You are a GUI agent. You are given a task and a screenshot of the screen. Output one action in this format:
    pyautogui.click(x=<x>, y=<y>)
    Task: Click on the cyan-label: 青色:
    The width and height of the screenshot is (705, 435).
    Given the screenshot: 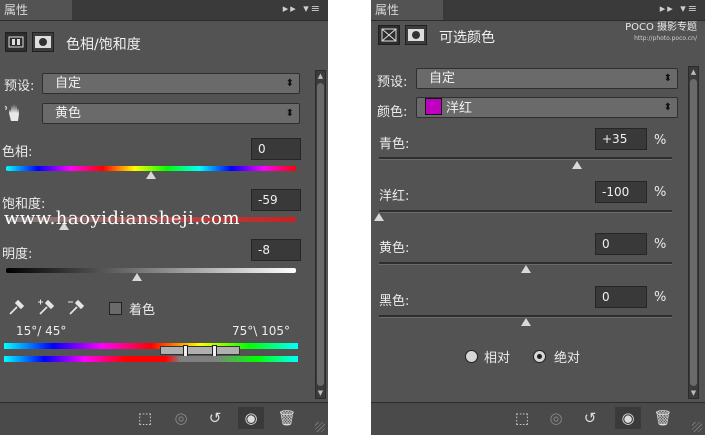 What is the action you would take?
    pyautogui.click(x=394, y=144)
    